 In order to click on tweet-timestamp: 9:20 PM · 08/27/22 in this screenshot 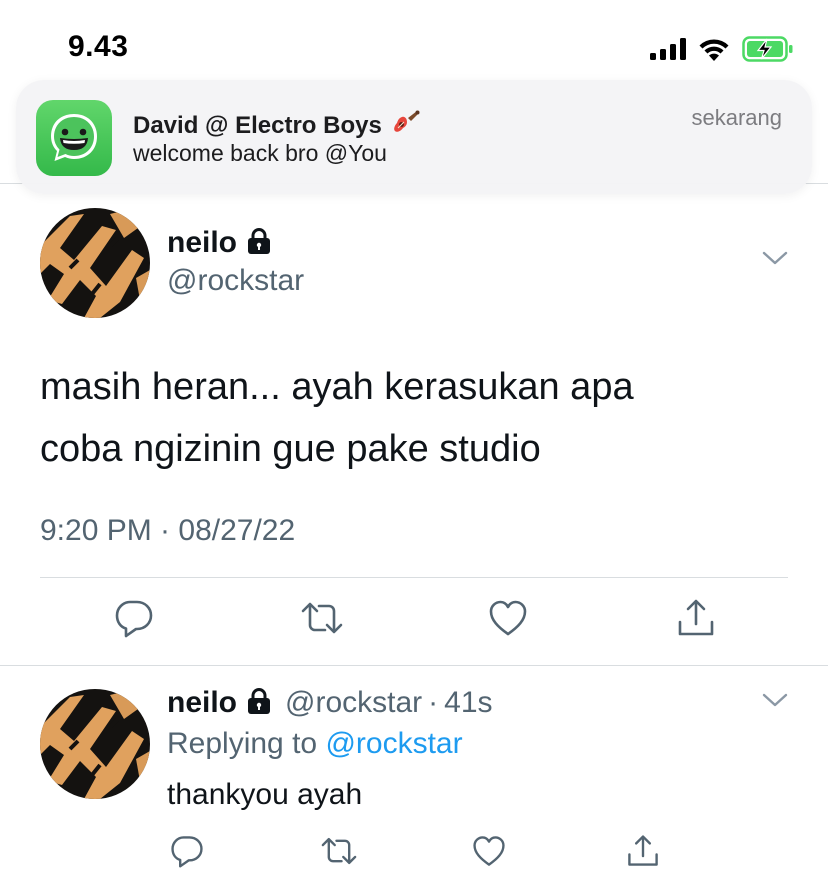, I will do `click(167, 531)`.